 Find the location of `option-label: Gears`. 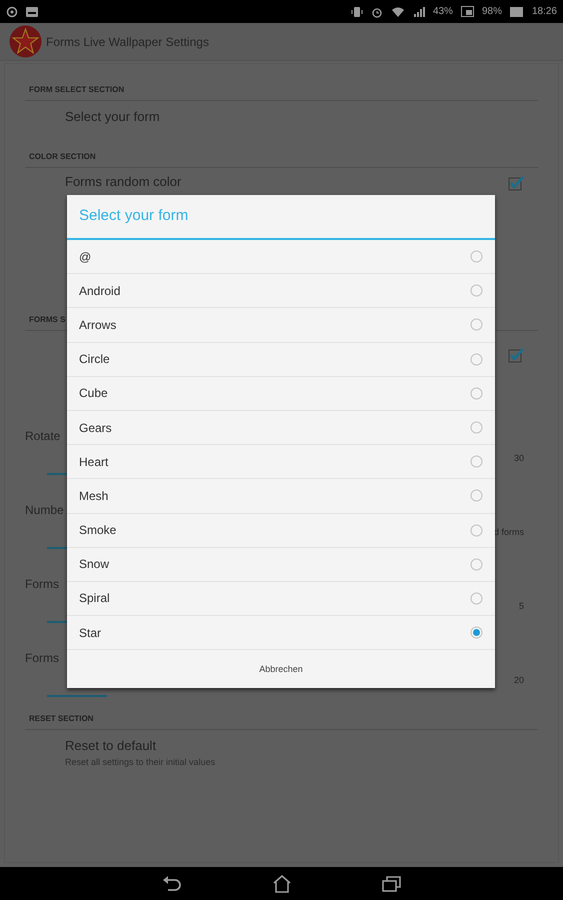

option-label: Gears is located at coordinates (95, 428).